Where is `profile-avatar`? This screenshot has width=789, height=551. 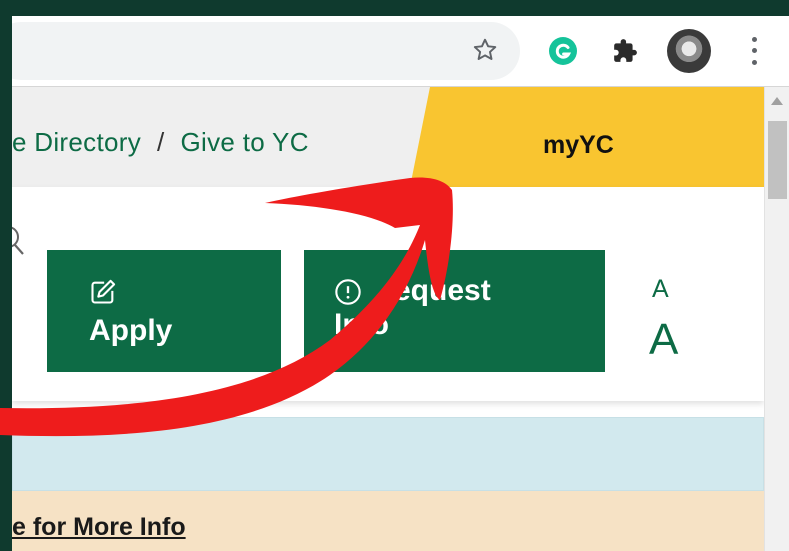 profile-avatar is located at coordinates (689, 51).